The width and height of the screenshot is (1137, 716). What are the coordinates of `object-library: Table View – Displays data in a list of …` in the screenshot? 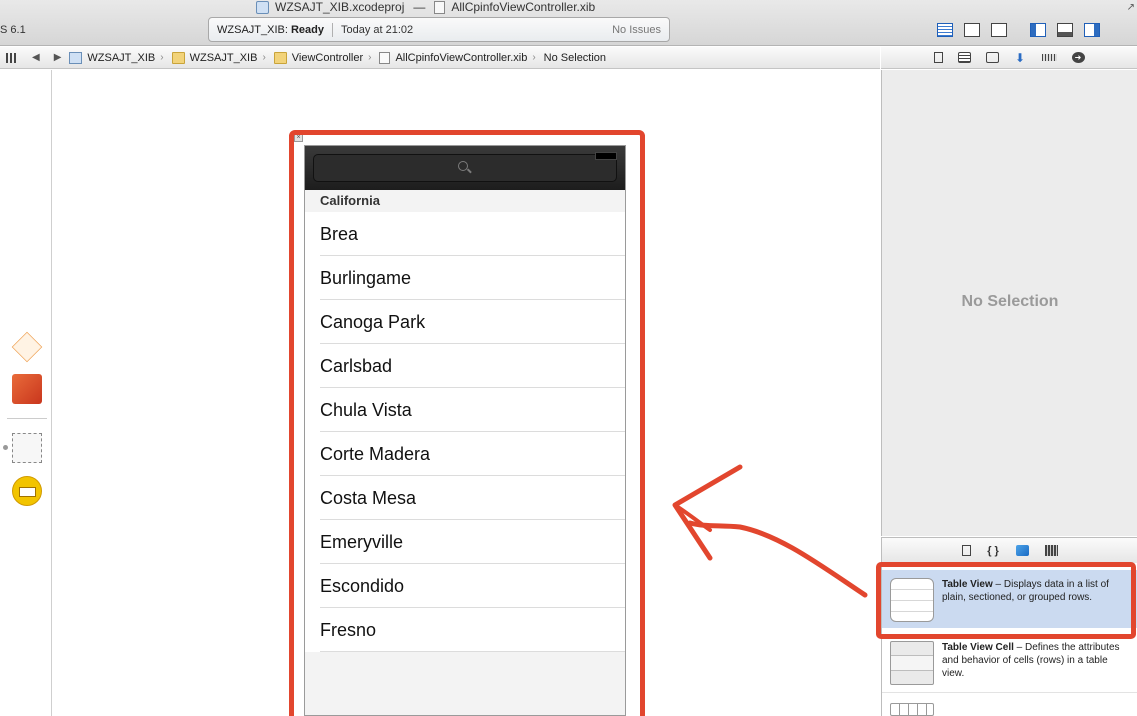 It's located at (1009, 639).